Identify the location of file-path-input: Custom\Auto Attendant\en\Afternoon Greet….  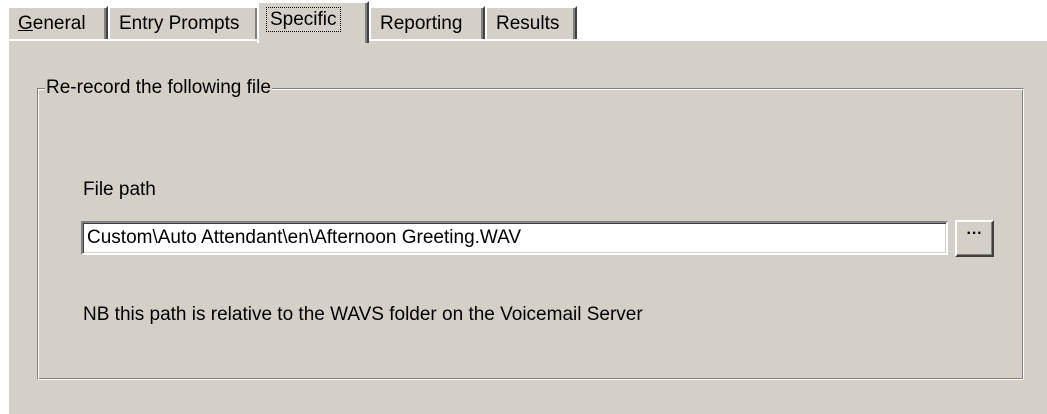
(514, 238).